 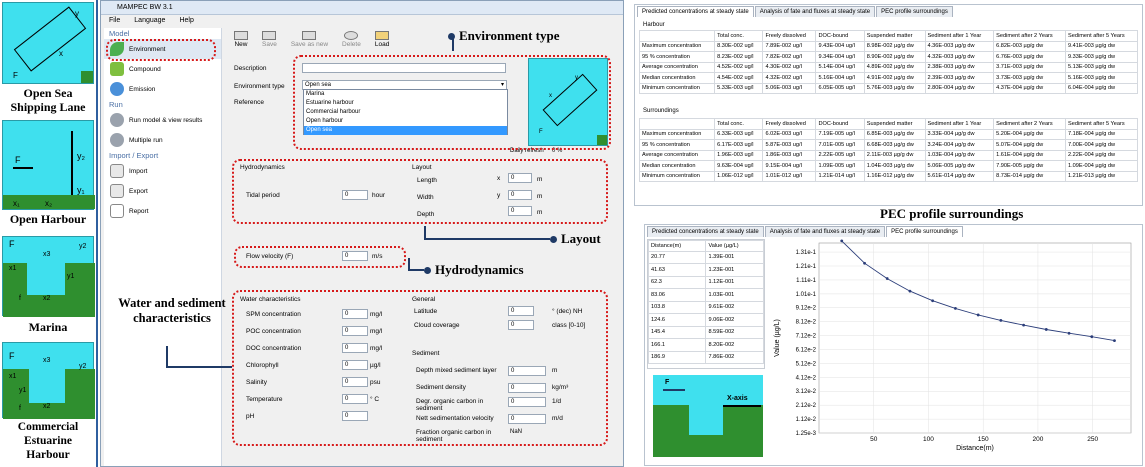 I want to click on table-cell: 8.98E-002 µg/g dw, so click(x=894, y=46).